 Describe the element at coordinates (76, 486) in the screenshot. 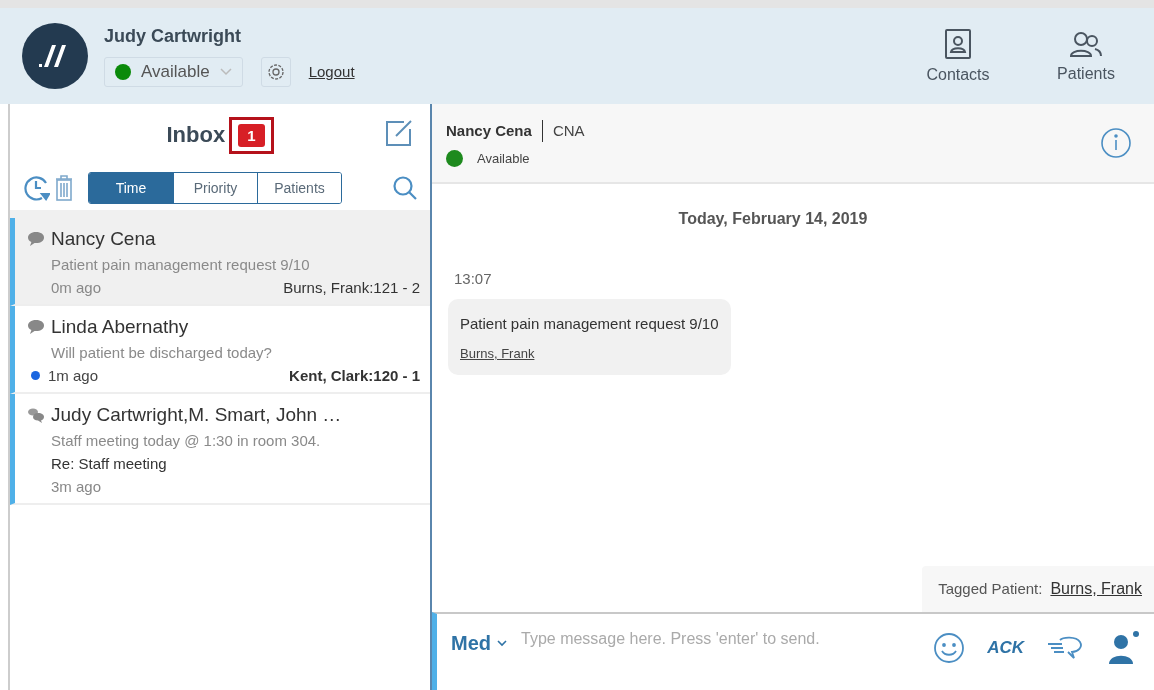

I see `message-age: 3m ago` at that location.